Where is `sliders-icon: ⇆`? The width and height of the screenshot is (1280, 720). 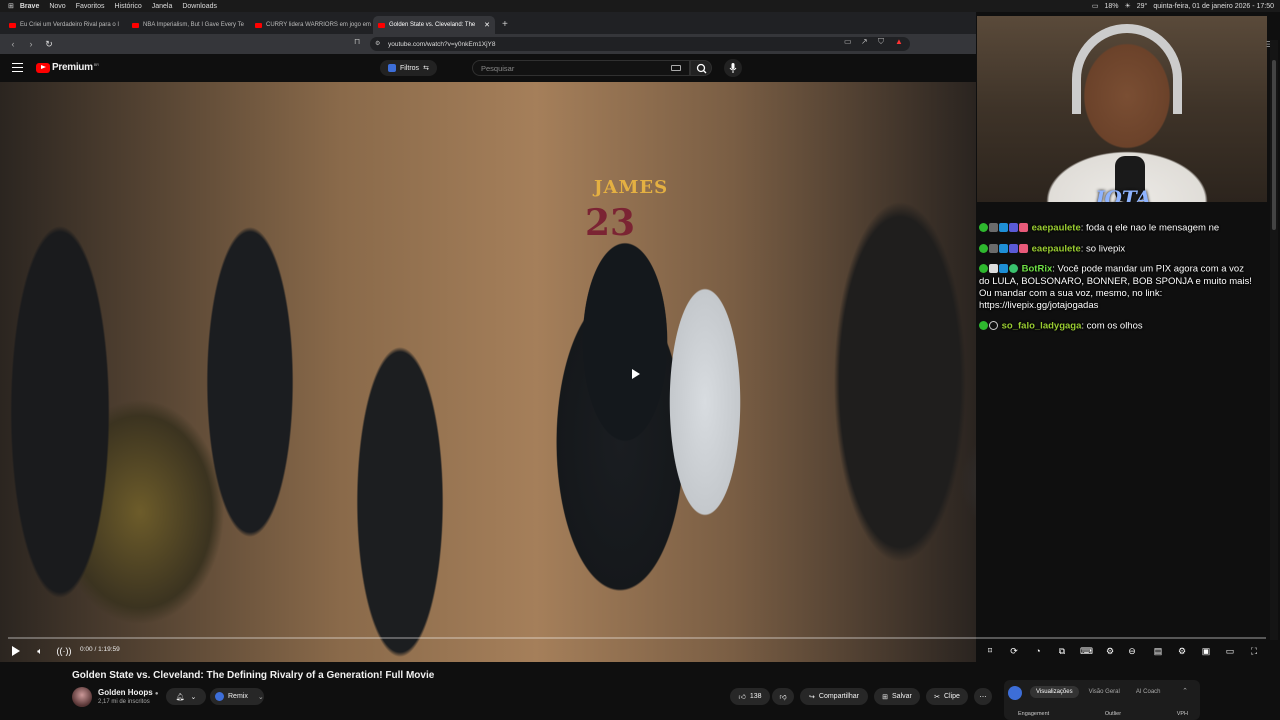 sliders-icon: ⇆ is located at coordinates (426, 68).